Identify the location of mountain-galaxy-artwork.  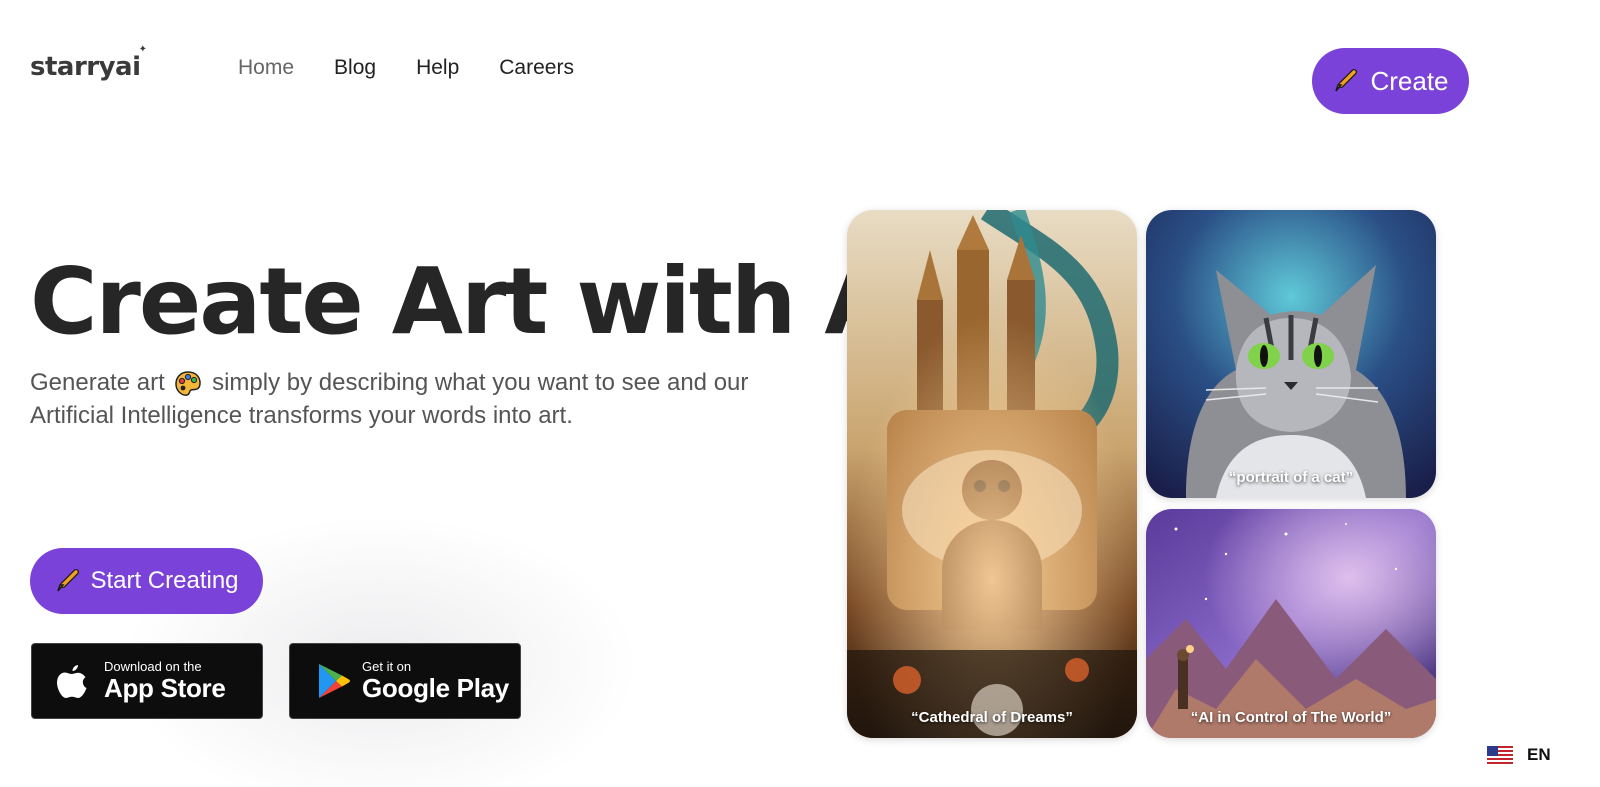
(1291, 623).